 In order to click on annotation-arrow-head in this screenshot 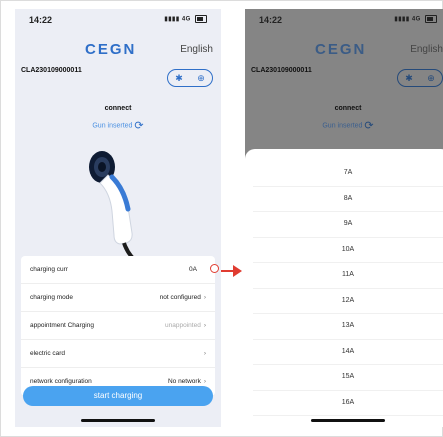, I will do `click(237, 271)`.